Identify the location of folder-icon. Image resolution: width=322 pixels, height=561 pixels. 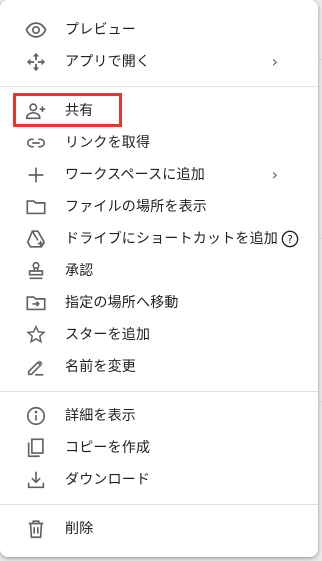
(36, 207).